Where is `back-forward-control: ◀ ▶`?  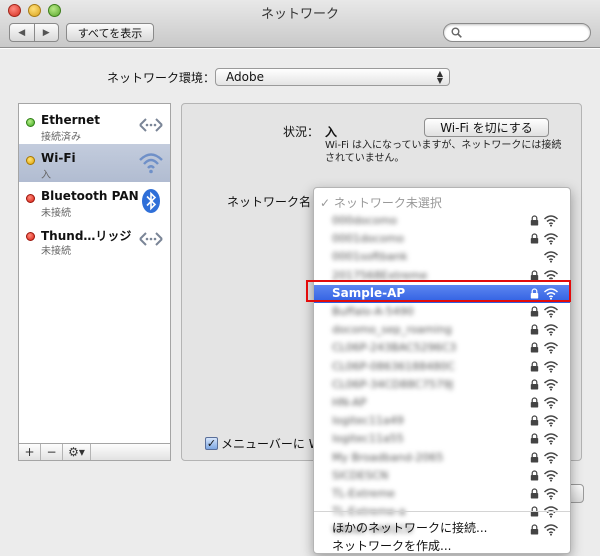
back-forward-control: ◀ ▶ is located at coordinates (34, 32).